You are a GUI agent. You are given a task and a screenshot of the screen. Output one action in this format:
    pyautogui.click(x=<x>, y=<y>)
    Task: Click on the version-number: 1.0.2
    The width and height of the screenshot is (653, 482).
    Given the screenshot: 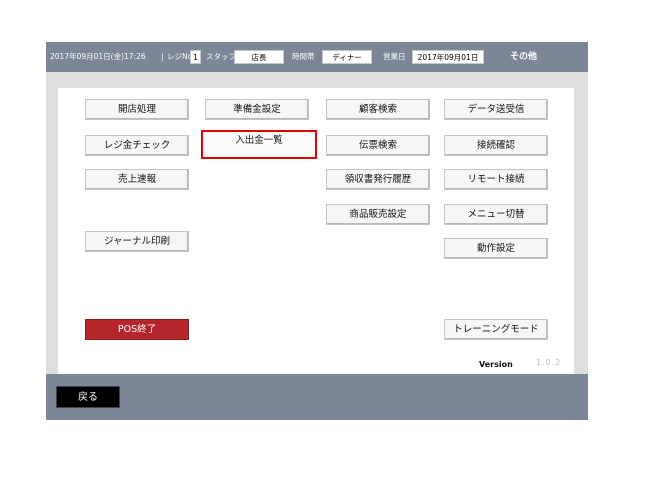 What is the action you would take?
    pyautogui.click(x=549, y=362)
    